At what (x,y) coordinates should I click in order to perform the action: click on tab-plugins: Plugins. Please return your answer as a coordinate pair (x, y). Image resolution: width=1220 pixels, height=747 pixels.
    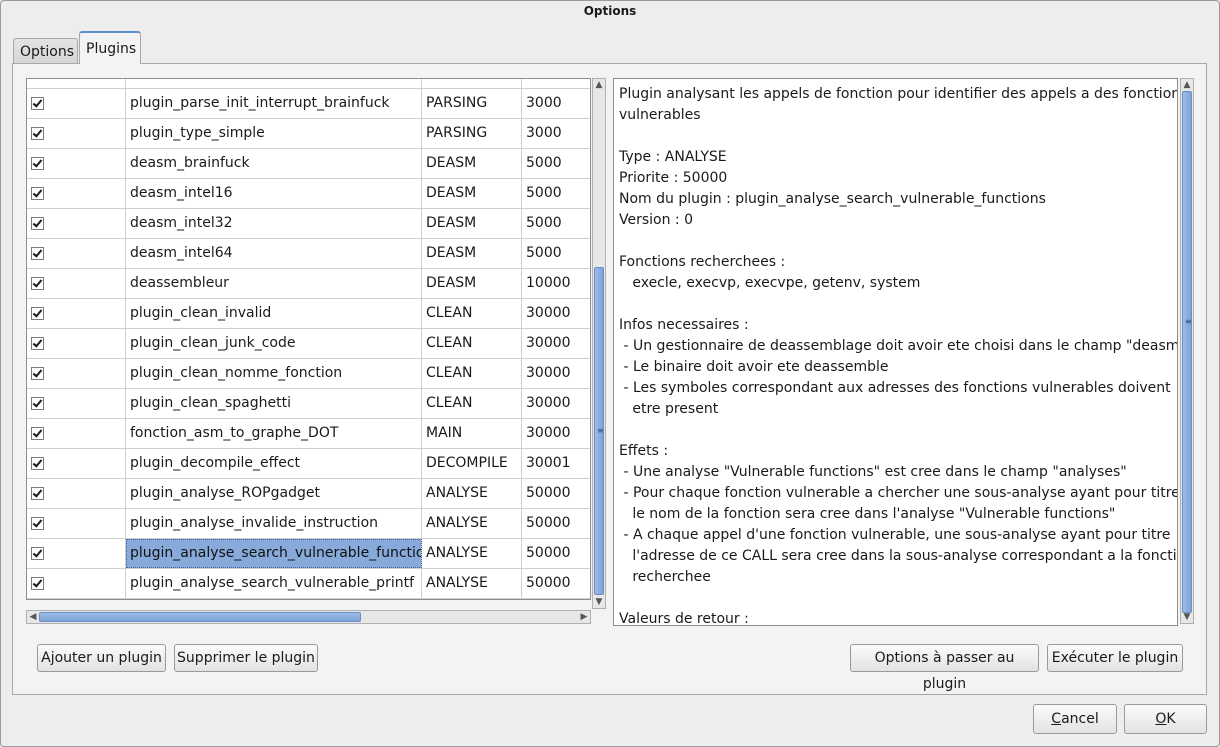
    Looking at the image, I should click on (110, 47).